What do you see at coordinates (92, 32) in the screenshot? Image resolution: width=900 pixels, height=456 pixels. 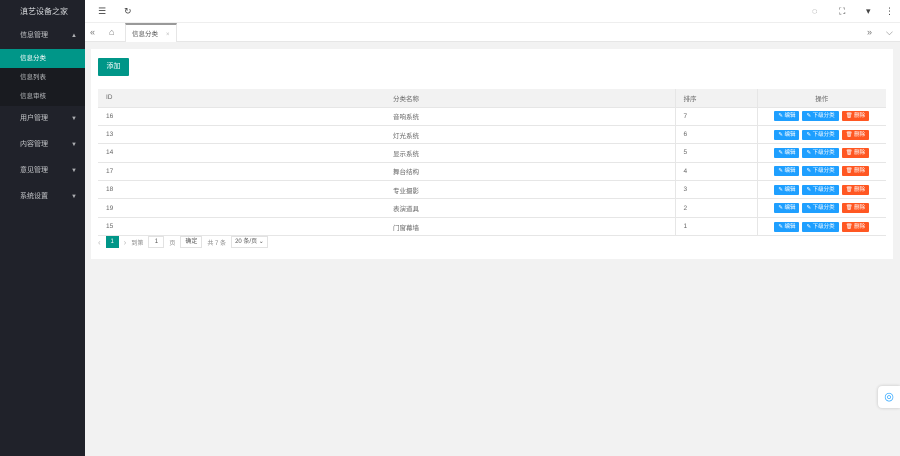 I see `tab-left-arrow-icon: «` at bounding box center [92, 32].